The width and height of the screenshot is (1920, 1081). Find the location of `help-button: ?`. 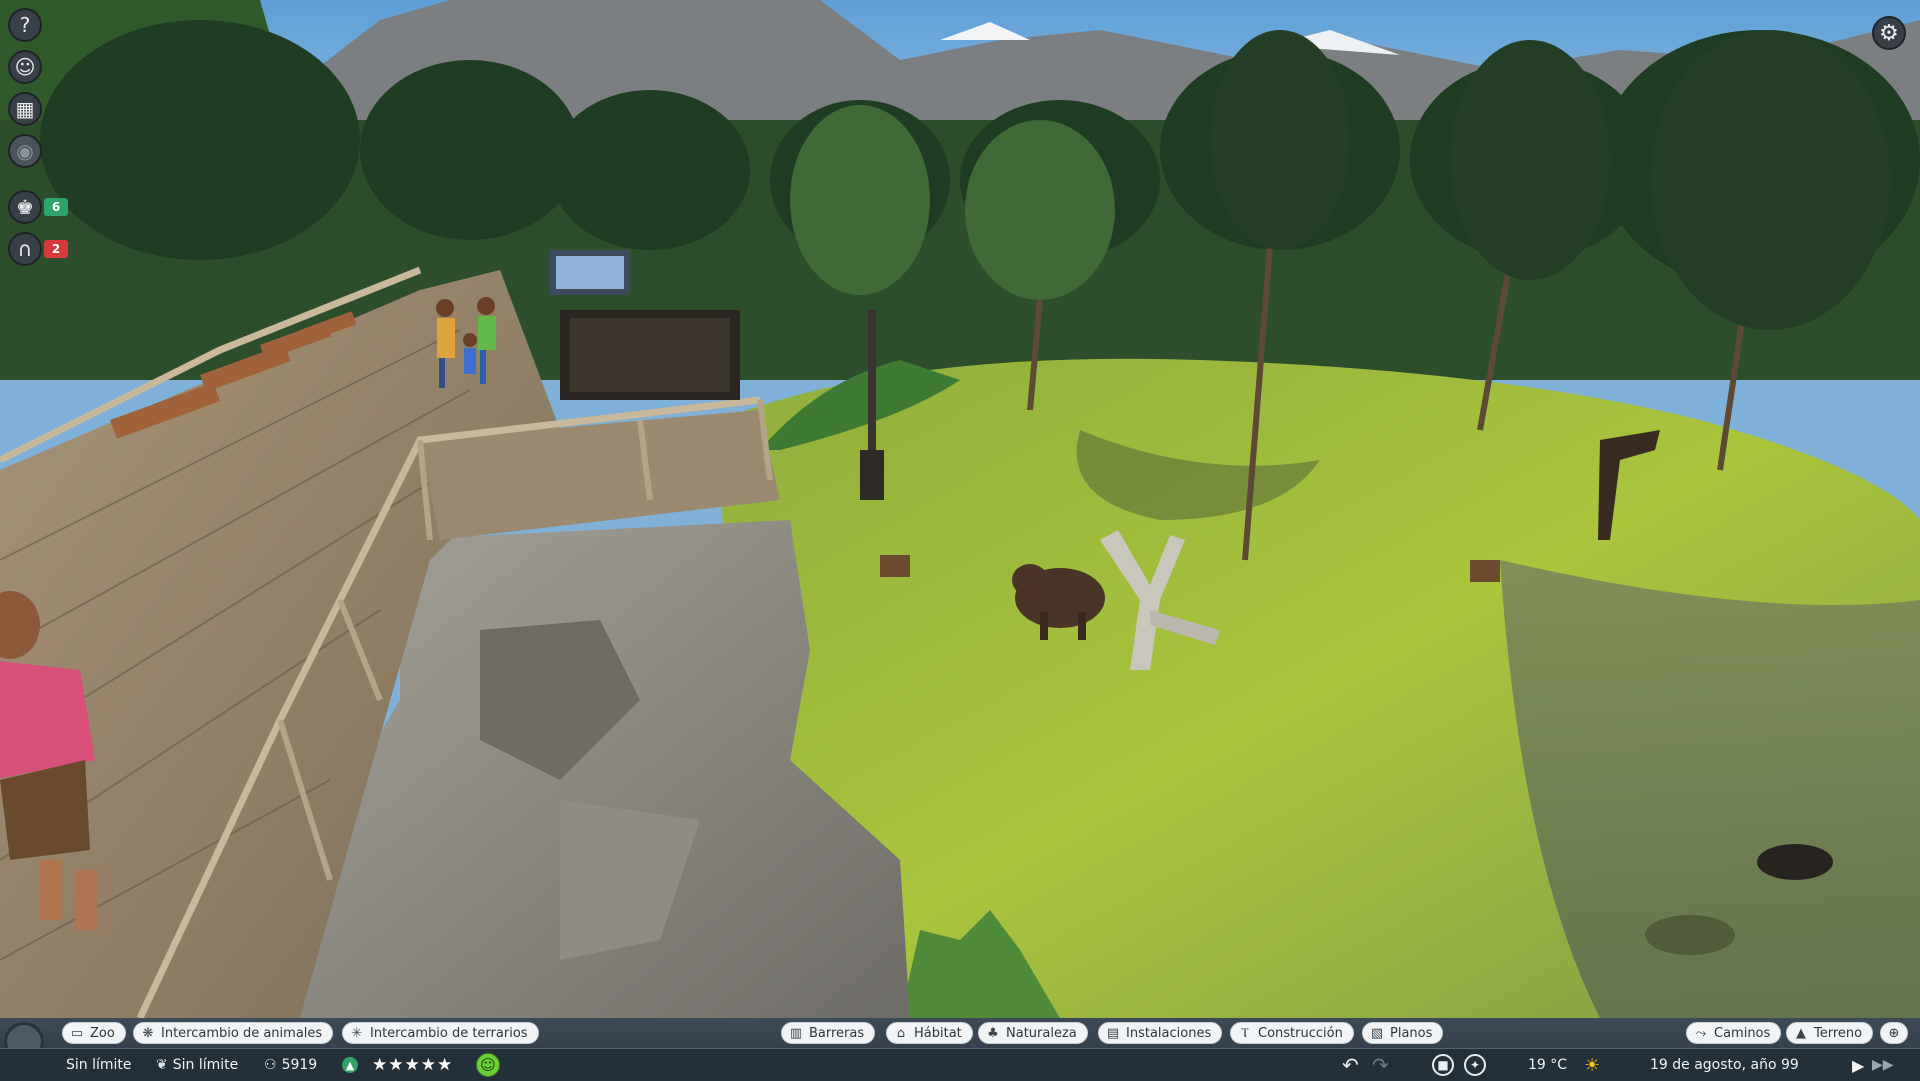

help-button: ? is located at coordinates (25, 25).